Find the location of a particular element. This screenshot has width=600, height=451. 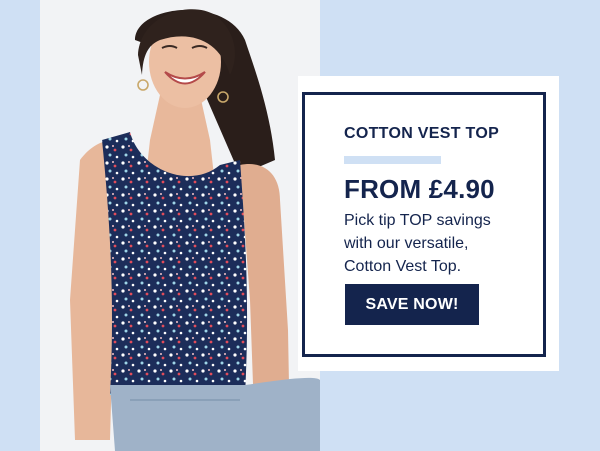

price-headline: FROM £4.90 is located at coordinates (419, 189).